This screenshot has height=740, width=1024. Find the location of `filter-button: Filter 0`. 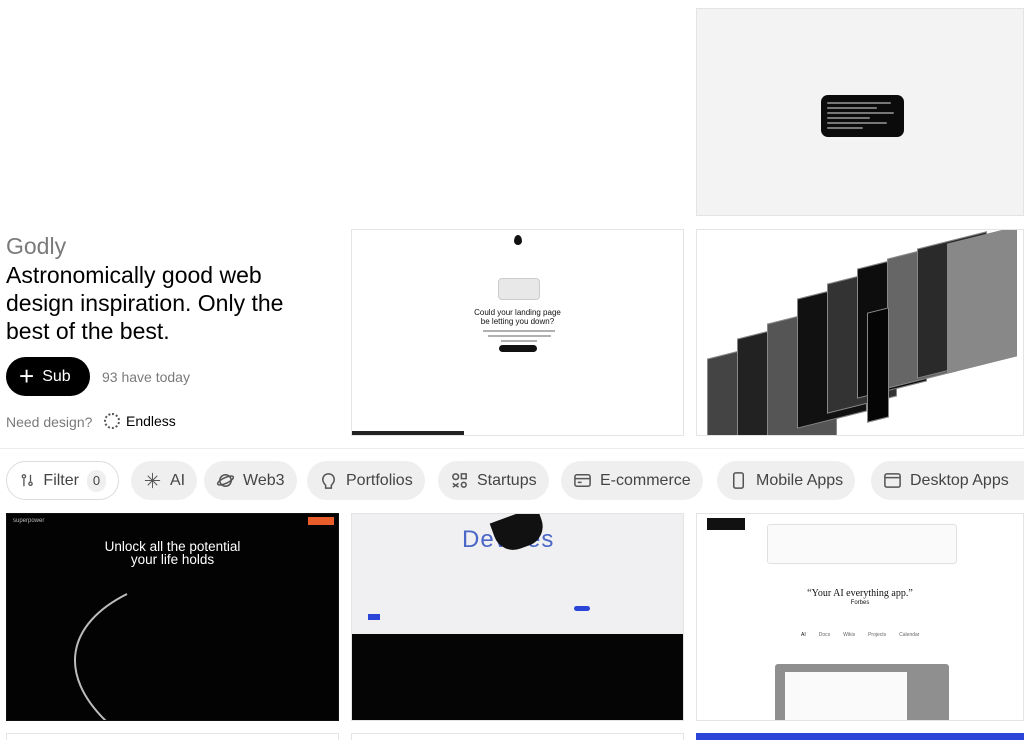

filter-button: Filter 0 is located at coordinates (62, 480).